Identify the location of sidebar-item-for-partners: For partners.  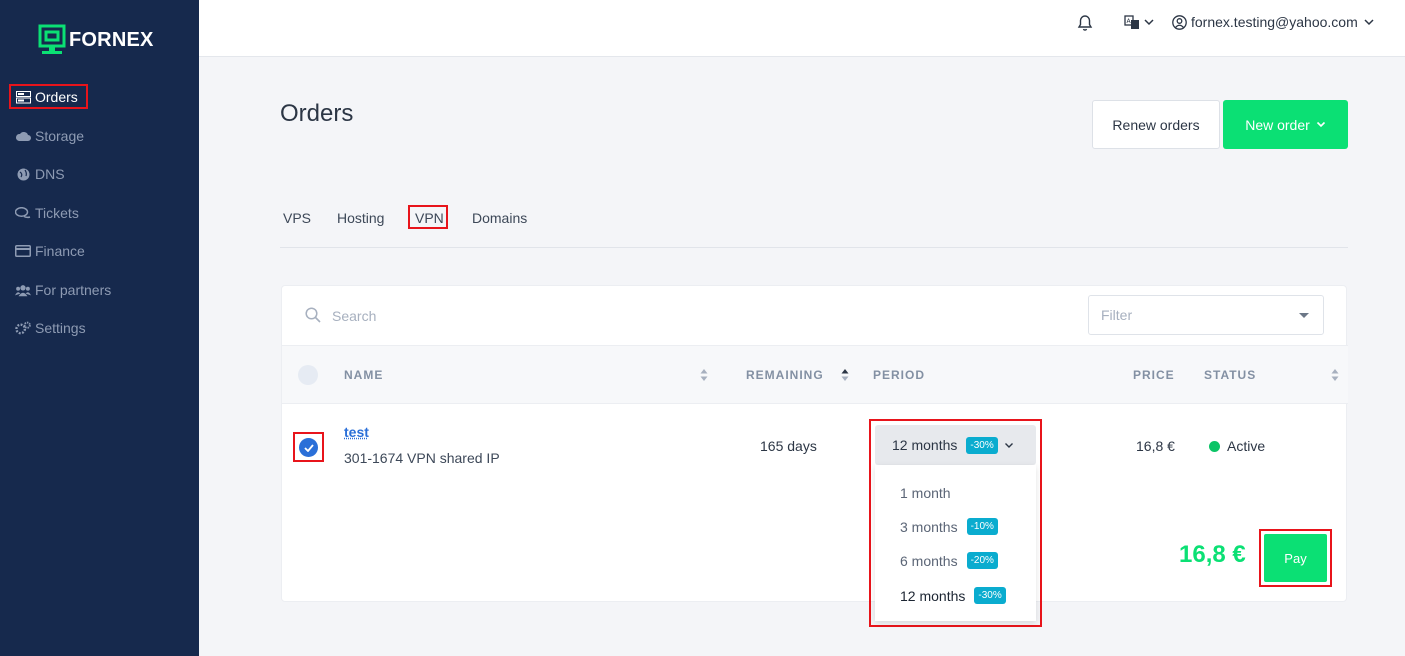
(63, 290).